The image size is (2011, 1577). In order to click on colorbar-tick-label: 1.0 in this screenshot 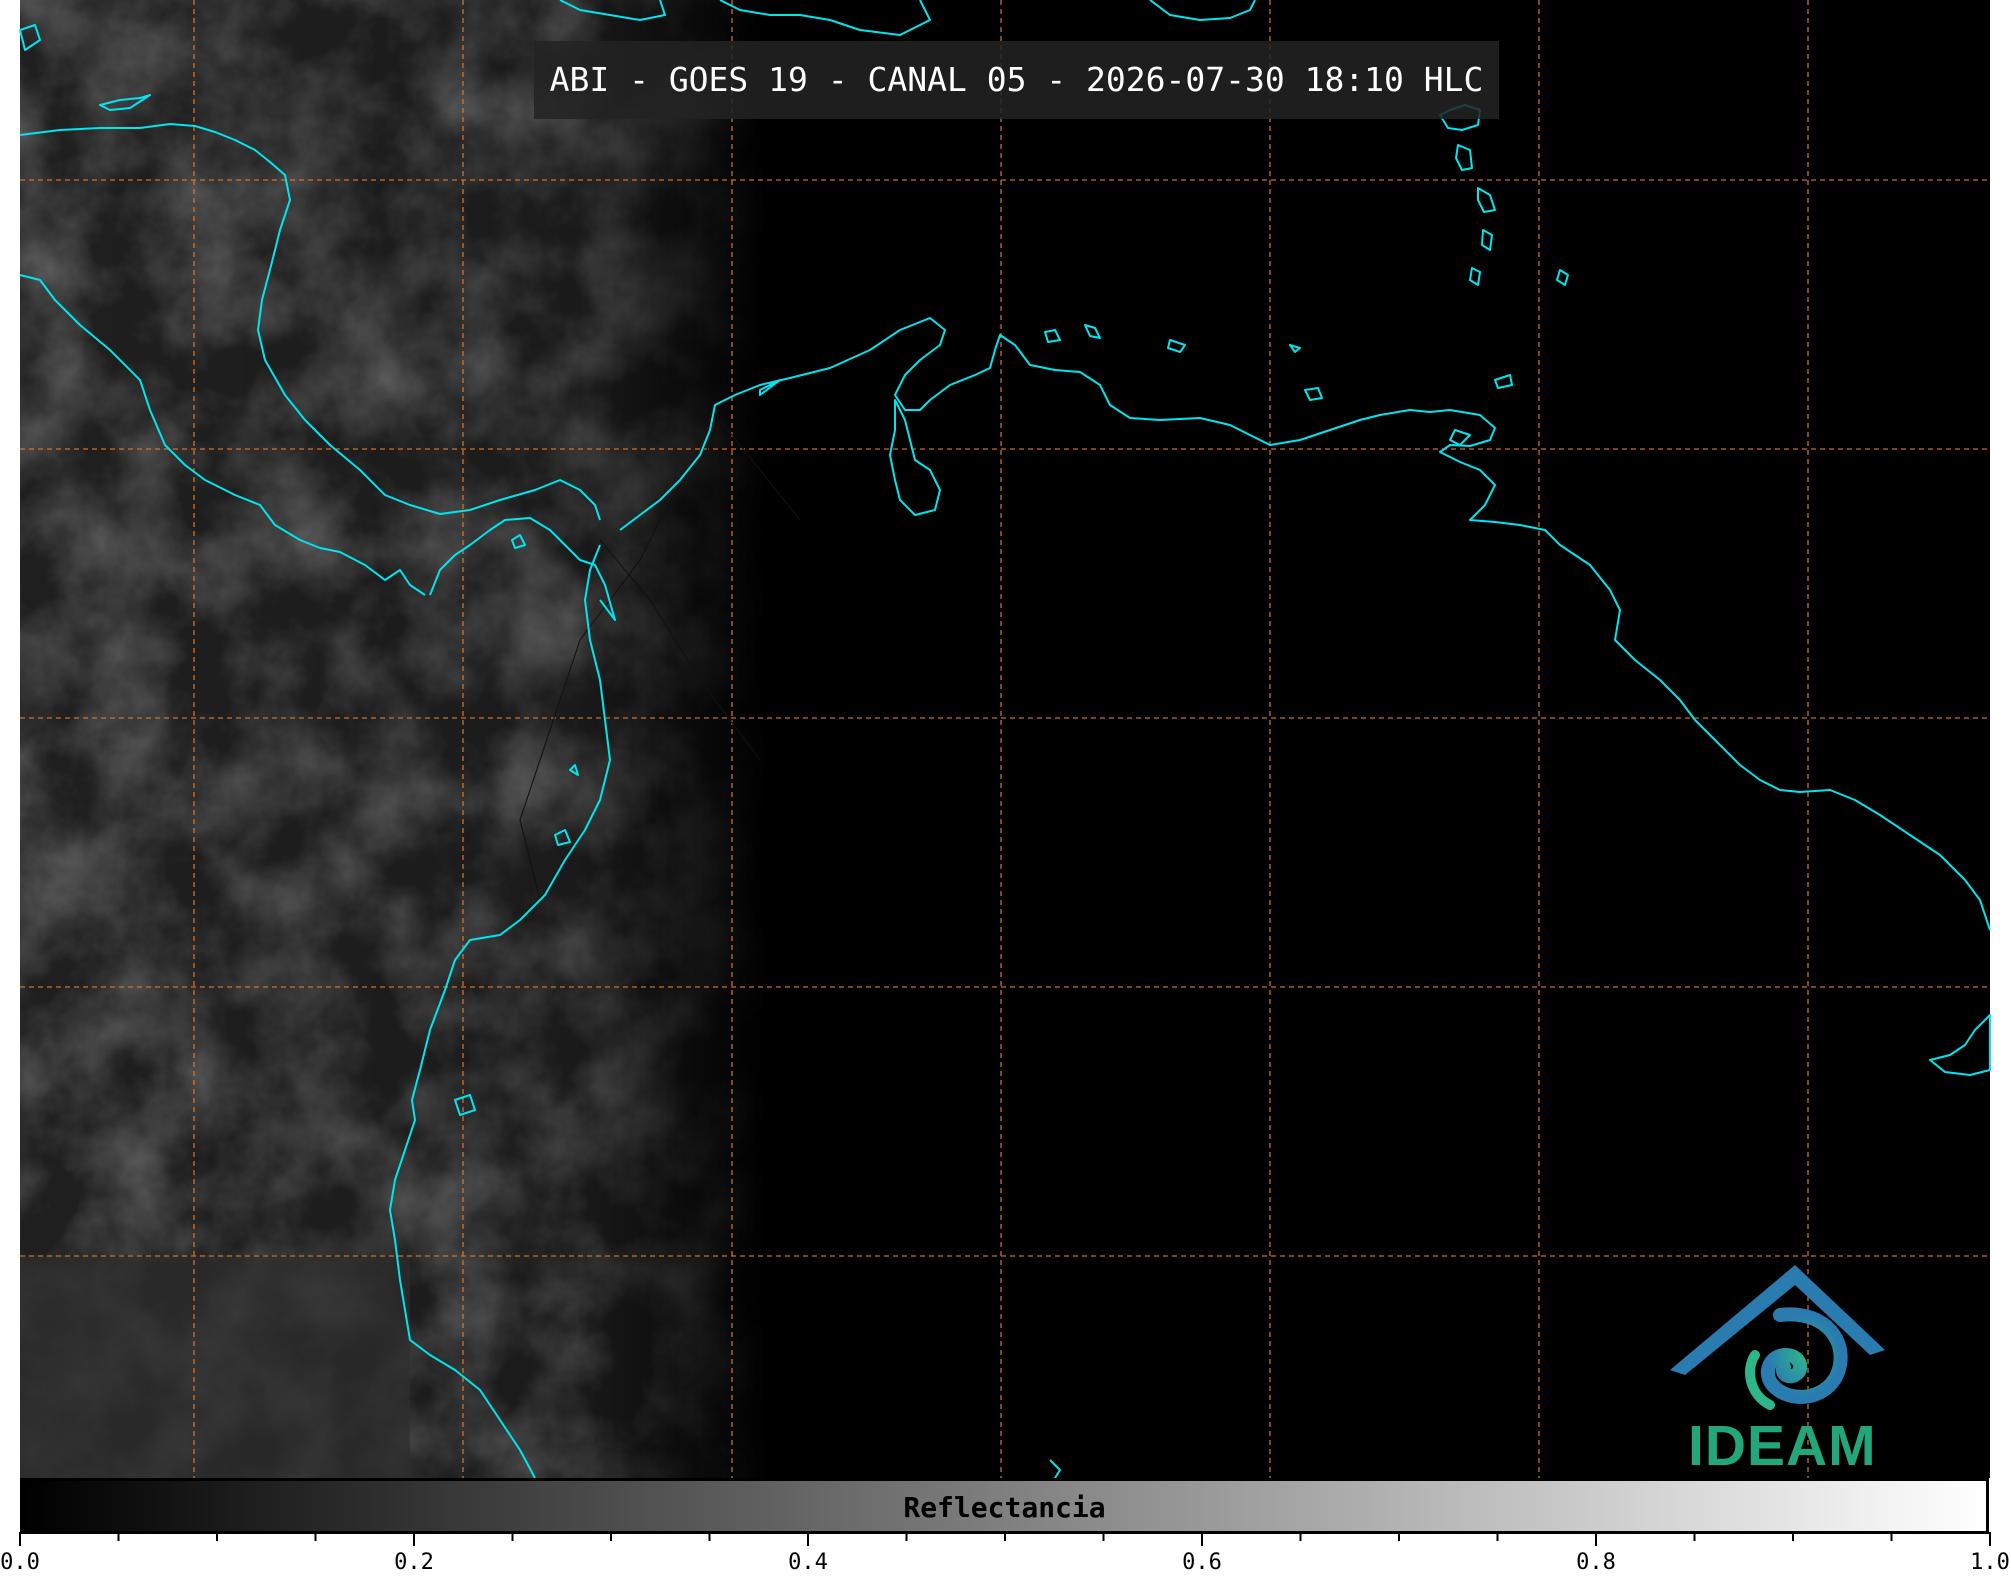, I will do `click(1990, 1562)`.